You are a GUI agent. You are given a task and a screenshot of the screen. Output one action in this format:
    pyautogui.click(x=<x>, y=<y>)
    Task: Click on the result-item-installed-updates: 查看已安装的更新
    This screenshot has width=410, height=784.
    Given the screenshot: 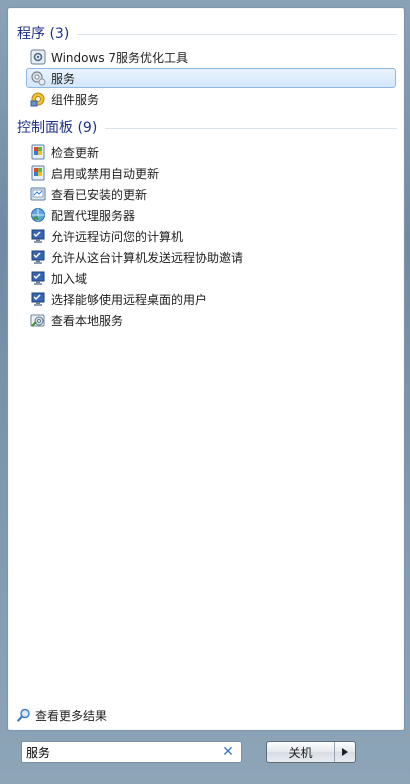 What is the action you would take?
    pyautogui.click(x=211, y=194)
    